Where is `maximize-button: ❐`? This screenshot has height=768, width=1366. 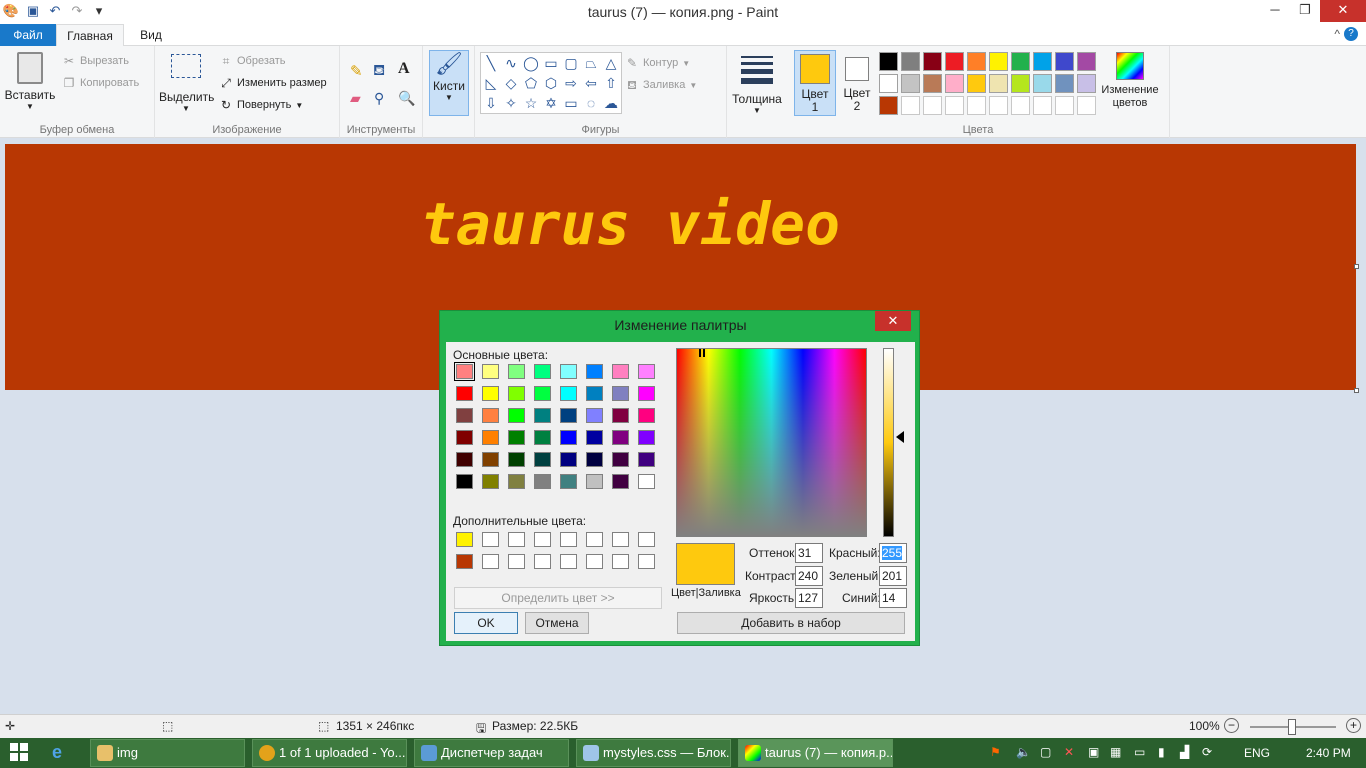 maximize-button: ❐ is located at coordinates (1305, 11).